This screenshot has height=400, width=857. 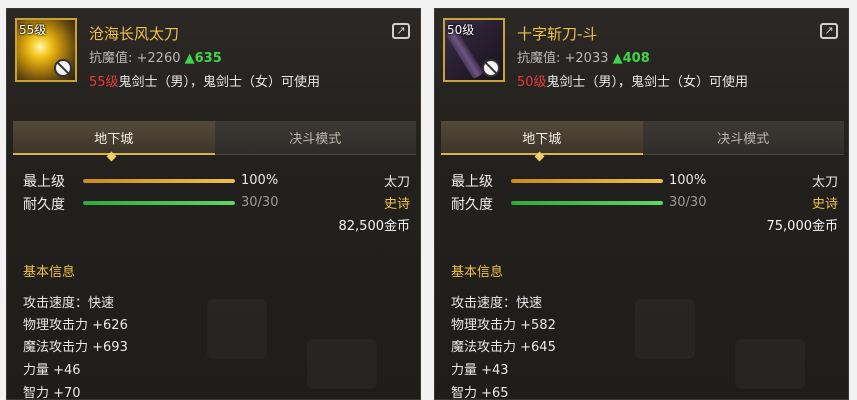 What do you see at coordinates (135, 58) in the screenshot?
I see `resist-label: 抗魔值: +2260` at bounding box center [135, 58].